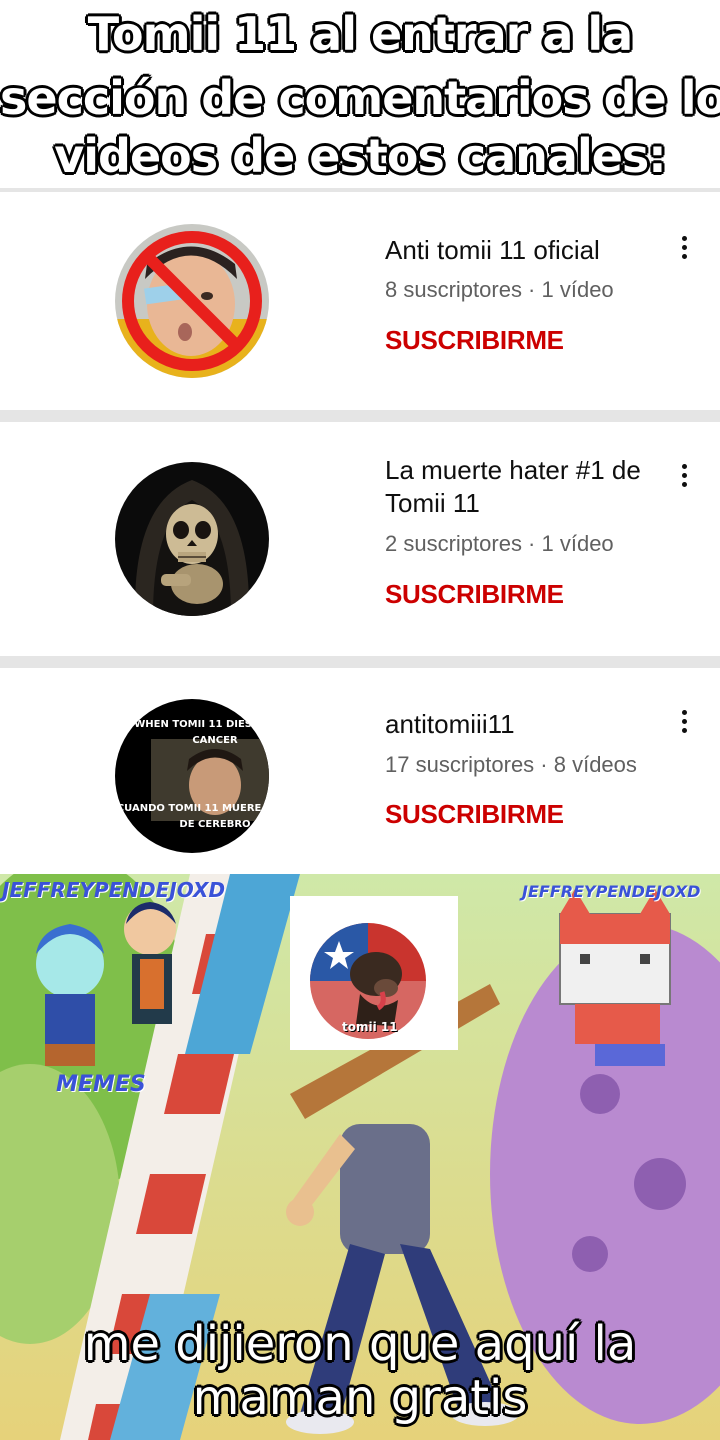 This screenshot has height=1440, width=720. Describe the element at coordinates (195, 724) in the screenshot. I see `thumb-text-top: E WHEN TOMII 11 DIES FI` at that location.